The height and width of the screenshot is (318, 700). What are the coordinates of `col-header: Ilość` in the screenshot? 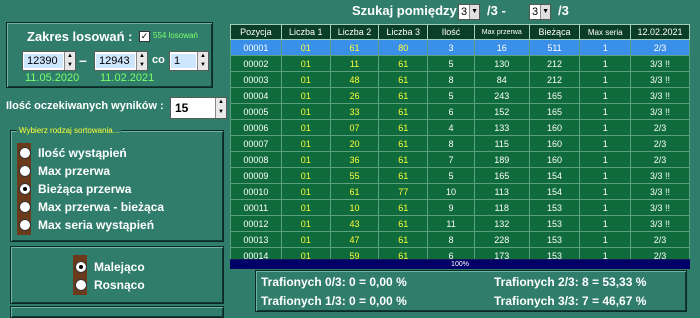 It's located at (451, 32).